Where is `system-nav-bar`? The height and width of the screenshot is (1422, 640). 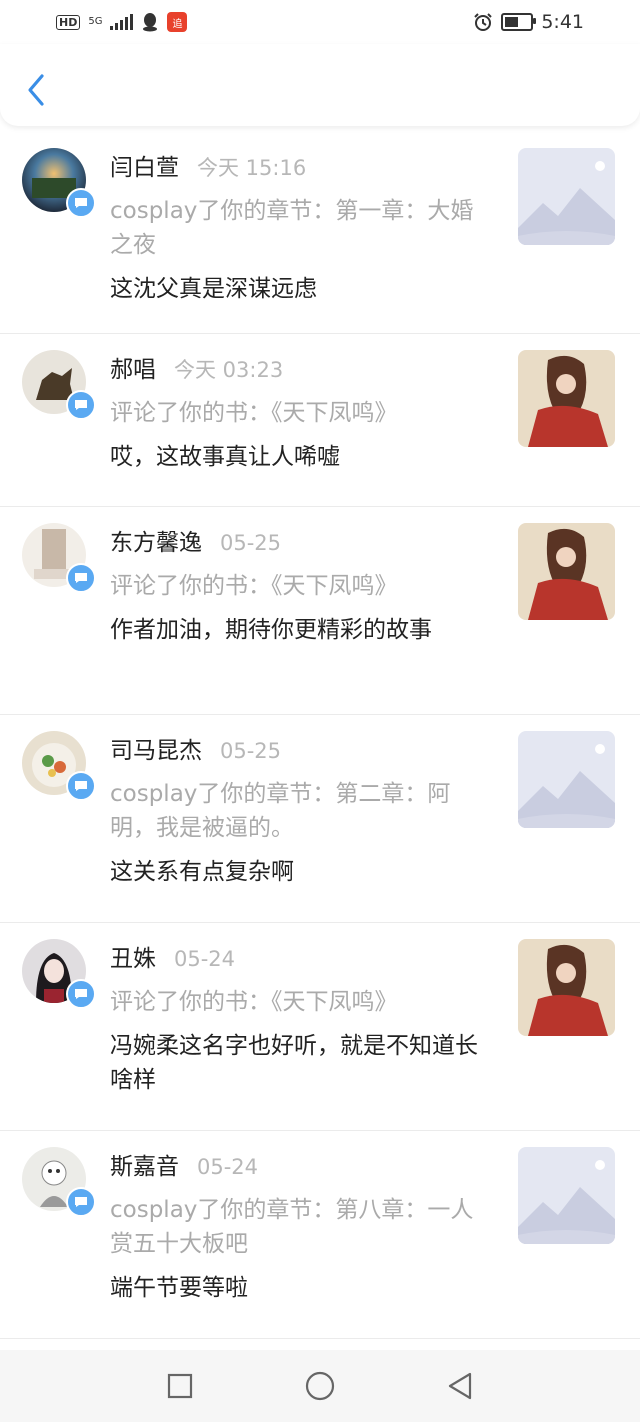 system-nav-bar is located at coordinates (320, 1386).